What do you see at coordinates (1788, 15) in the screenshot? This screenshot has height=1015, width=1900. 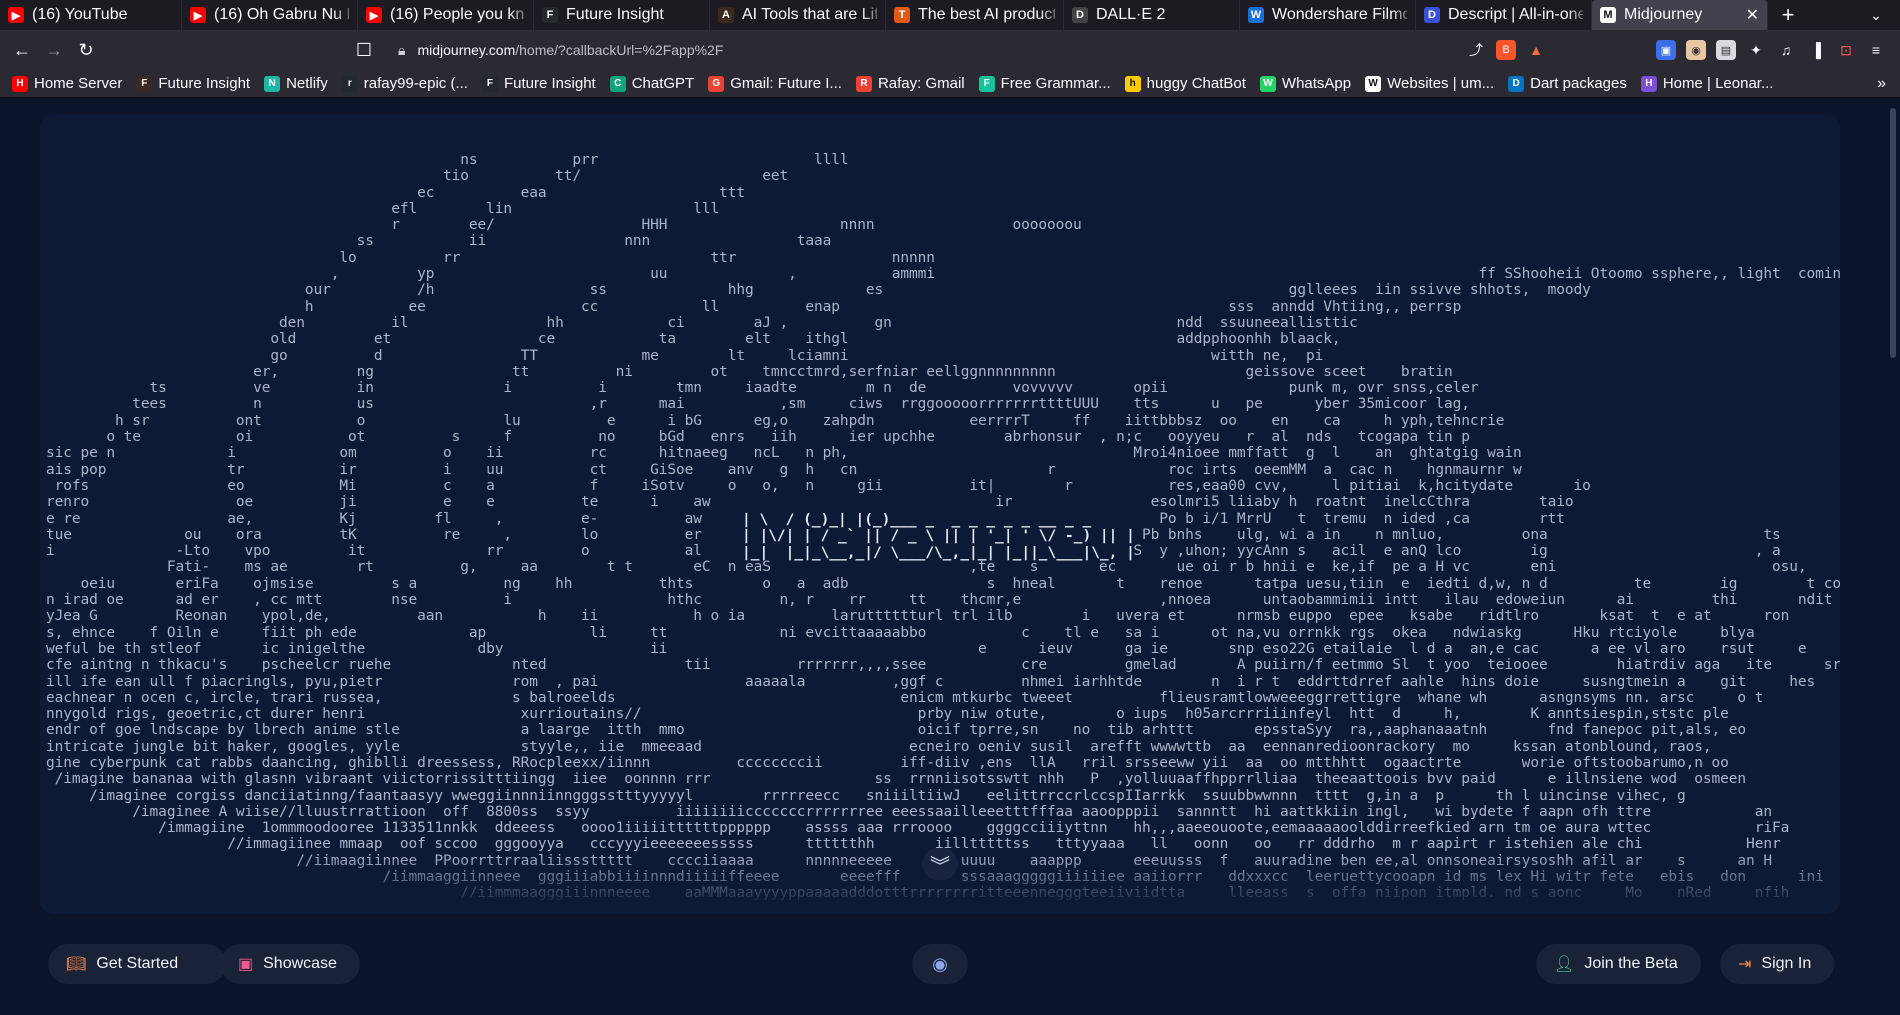 I see `new-tab-button: +` at bounding box center [1788, 15].